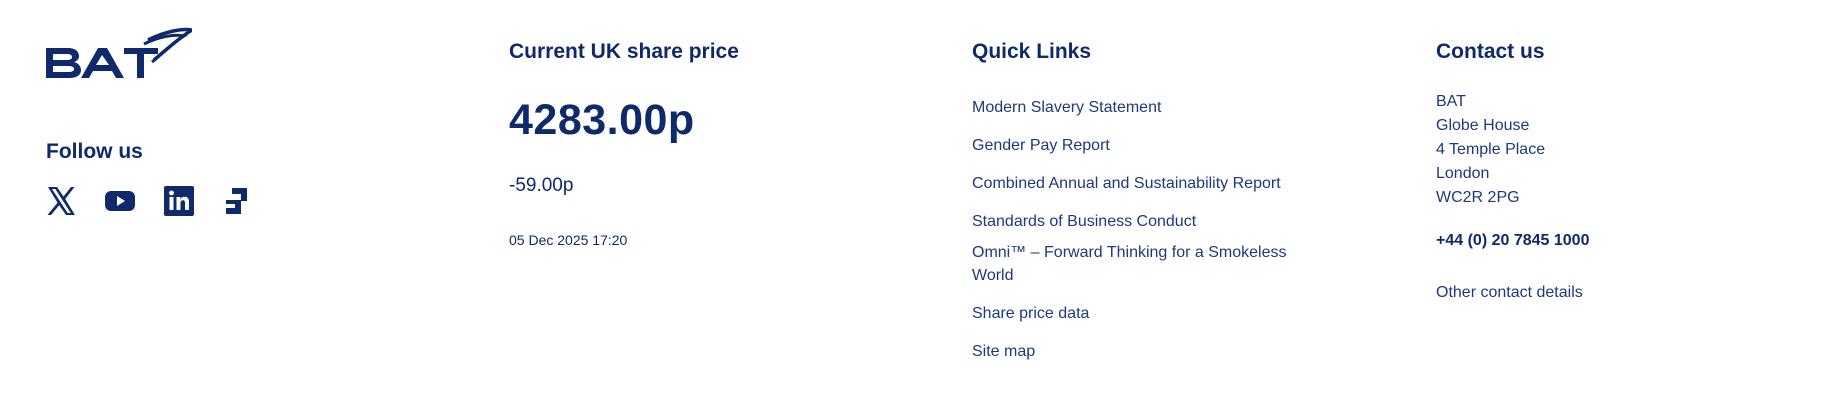 The width and height of the screenshot is (1829, 417). Describe the element at coordinates (624, 51) in the screenshot. I see `share-price-heading: Current UK share price` at that location.